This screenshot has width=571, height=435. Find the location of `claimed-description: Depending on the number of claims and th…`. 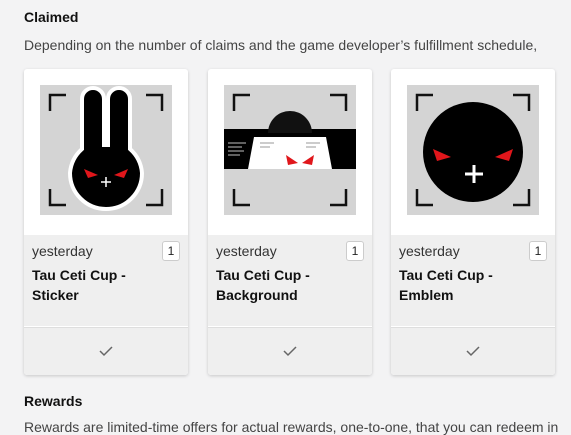

claimed-description: Depending on the number of claims and th… is located at coordinates (281, 45).